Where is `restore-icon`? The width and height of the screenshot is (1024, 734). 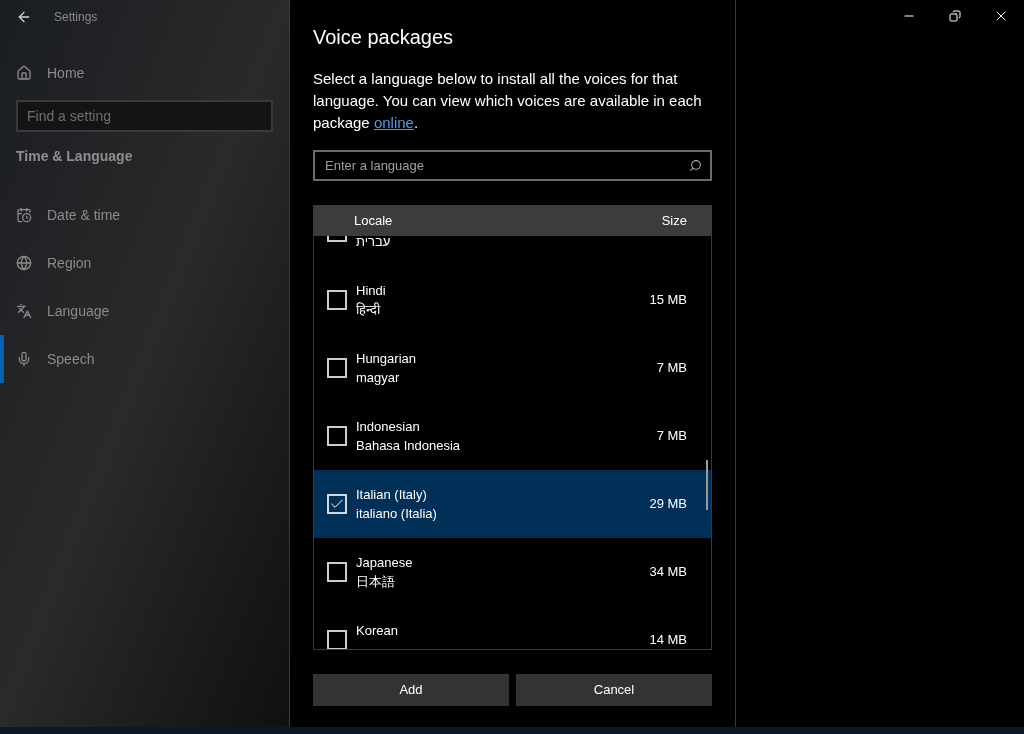
restore-icon is located at coordinates (955, 16).